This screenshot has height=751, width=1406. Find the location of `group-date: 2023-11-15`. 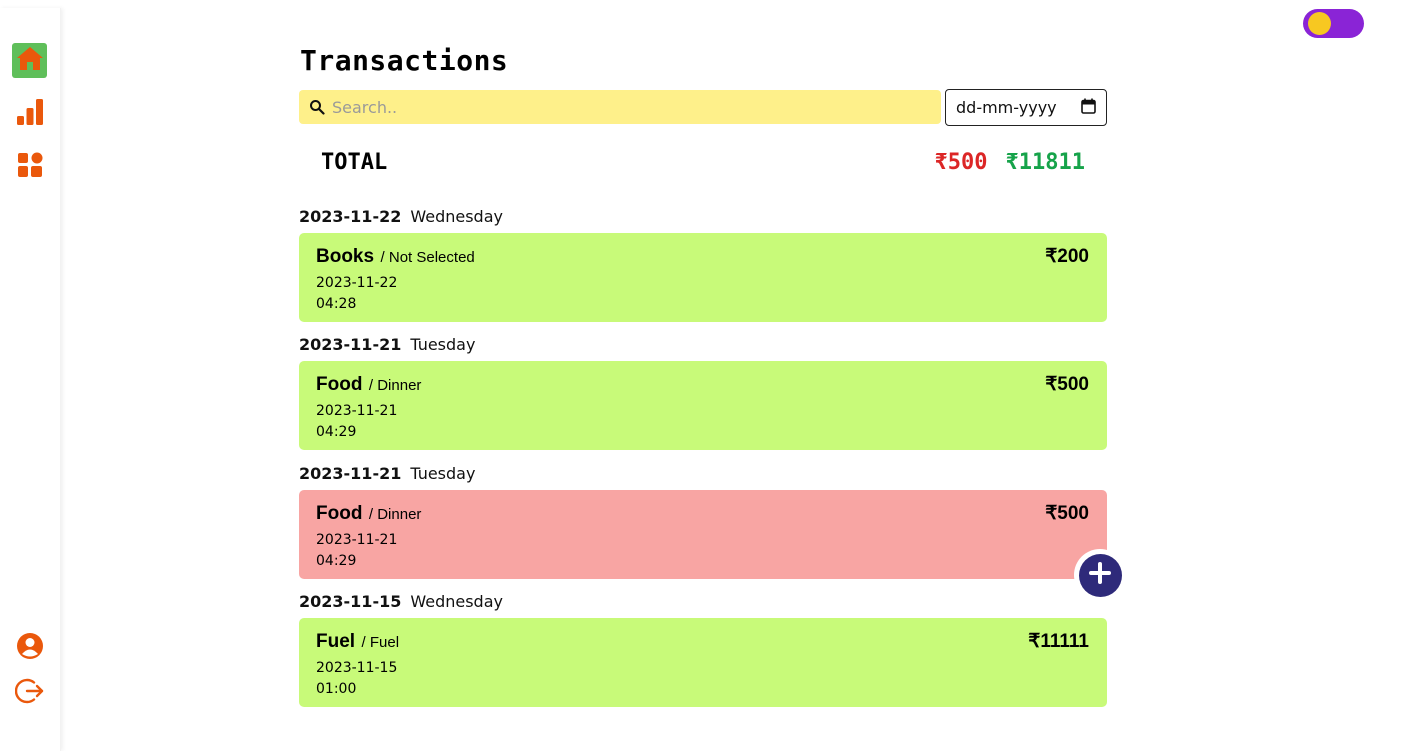

group-date: 2023-11-15 is located at coordinates (350, 601).